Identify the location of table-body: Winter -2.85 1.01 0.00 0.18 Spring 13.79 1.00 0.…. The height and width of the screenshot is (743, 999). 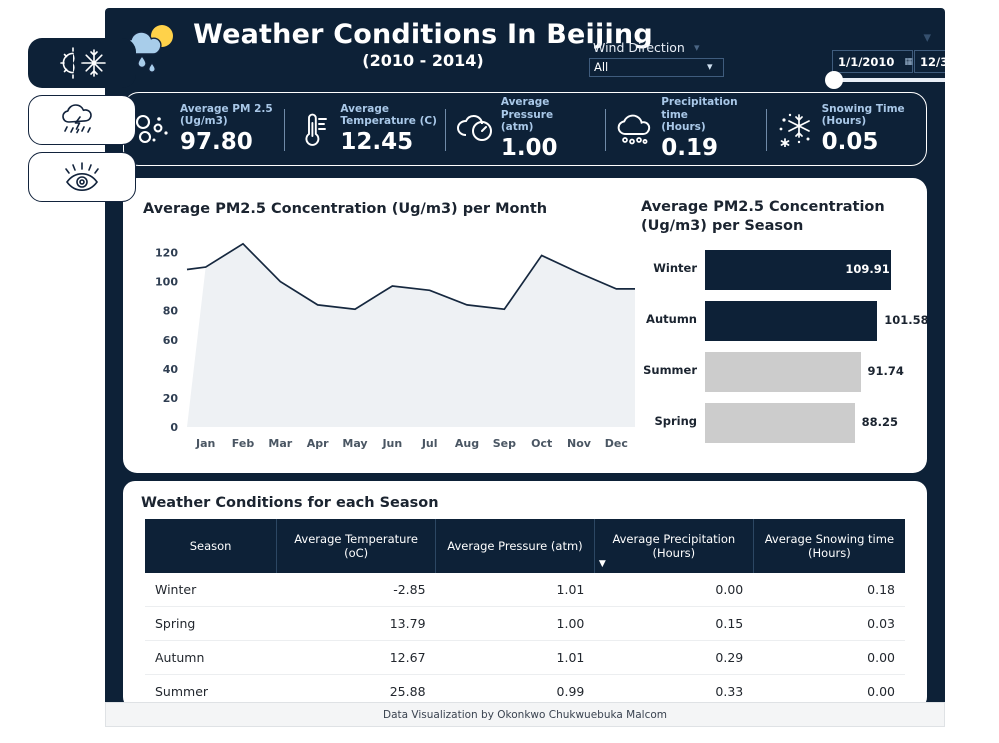
(525, 640).